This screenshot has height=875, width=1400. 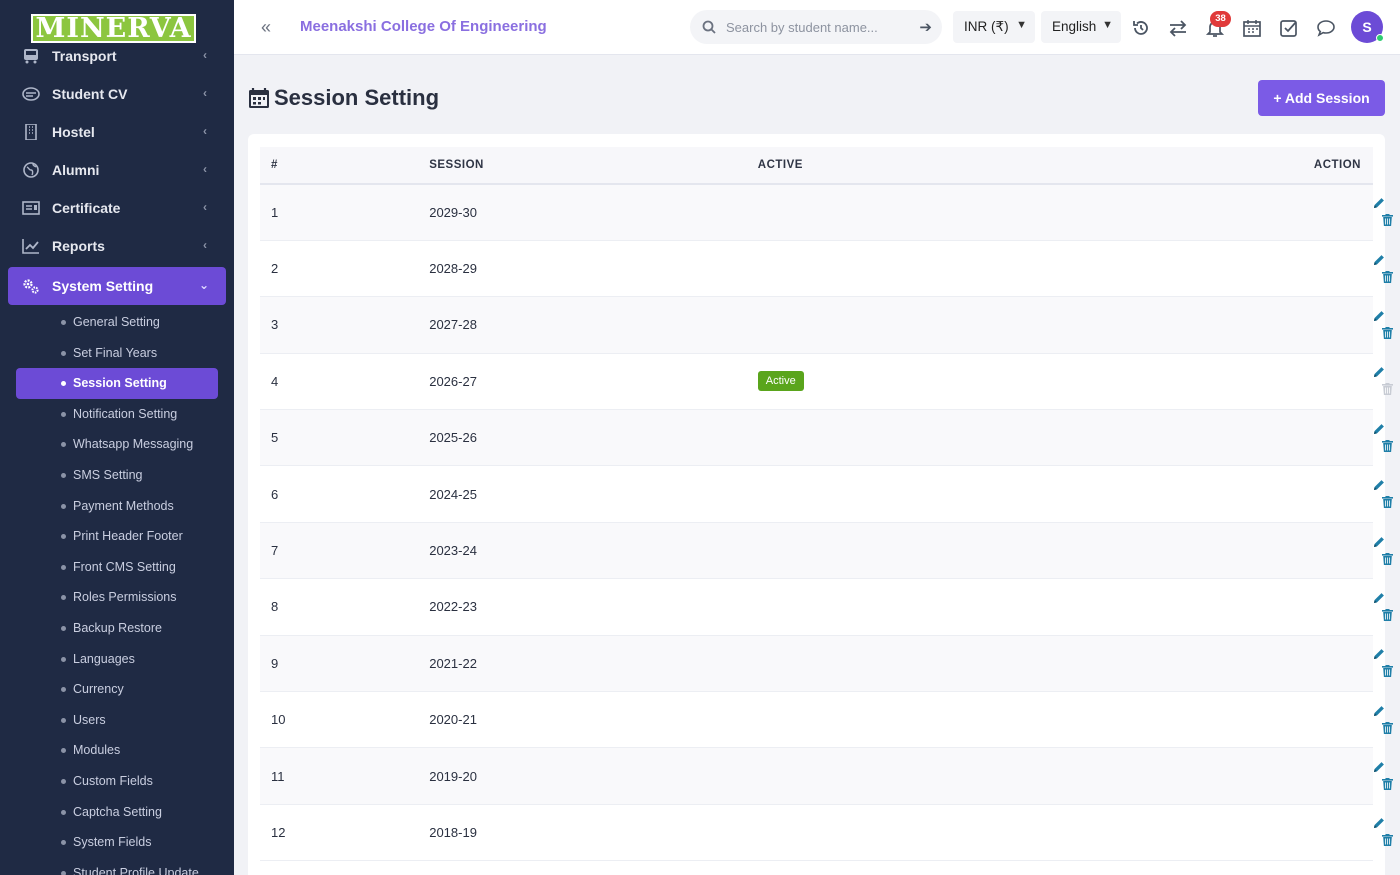 What do you see at coordinates (113, 28) in the screenshot?
I see `logo: MINERVA` at bounding box center [113, 28].